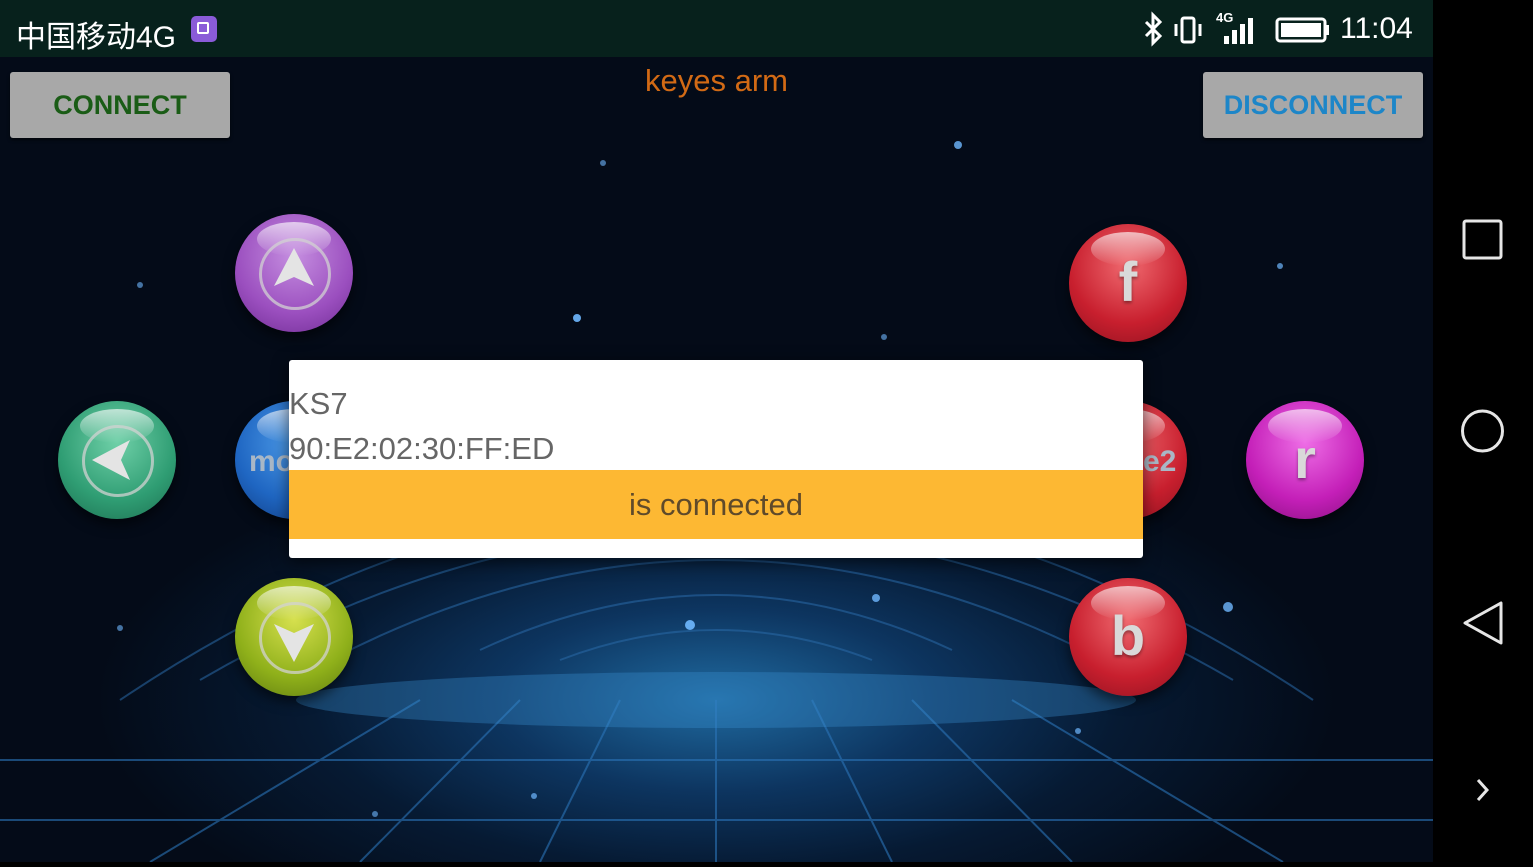 Image resolution: width=1533 pixels, height=867 pixels. What do you see at coordinates (1188, 30) in the screenshot?
I see `vibrate-icon` at bounding box center [1188, 30].